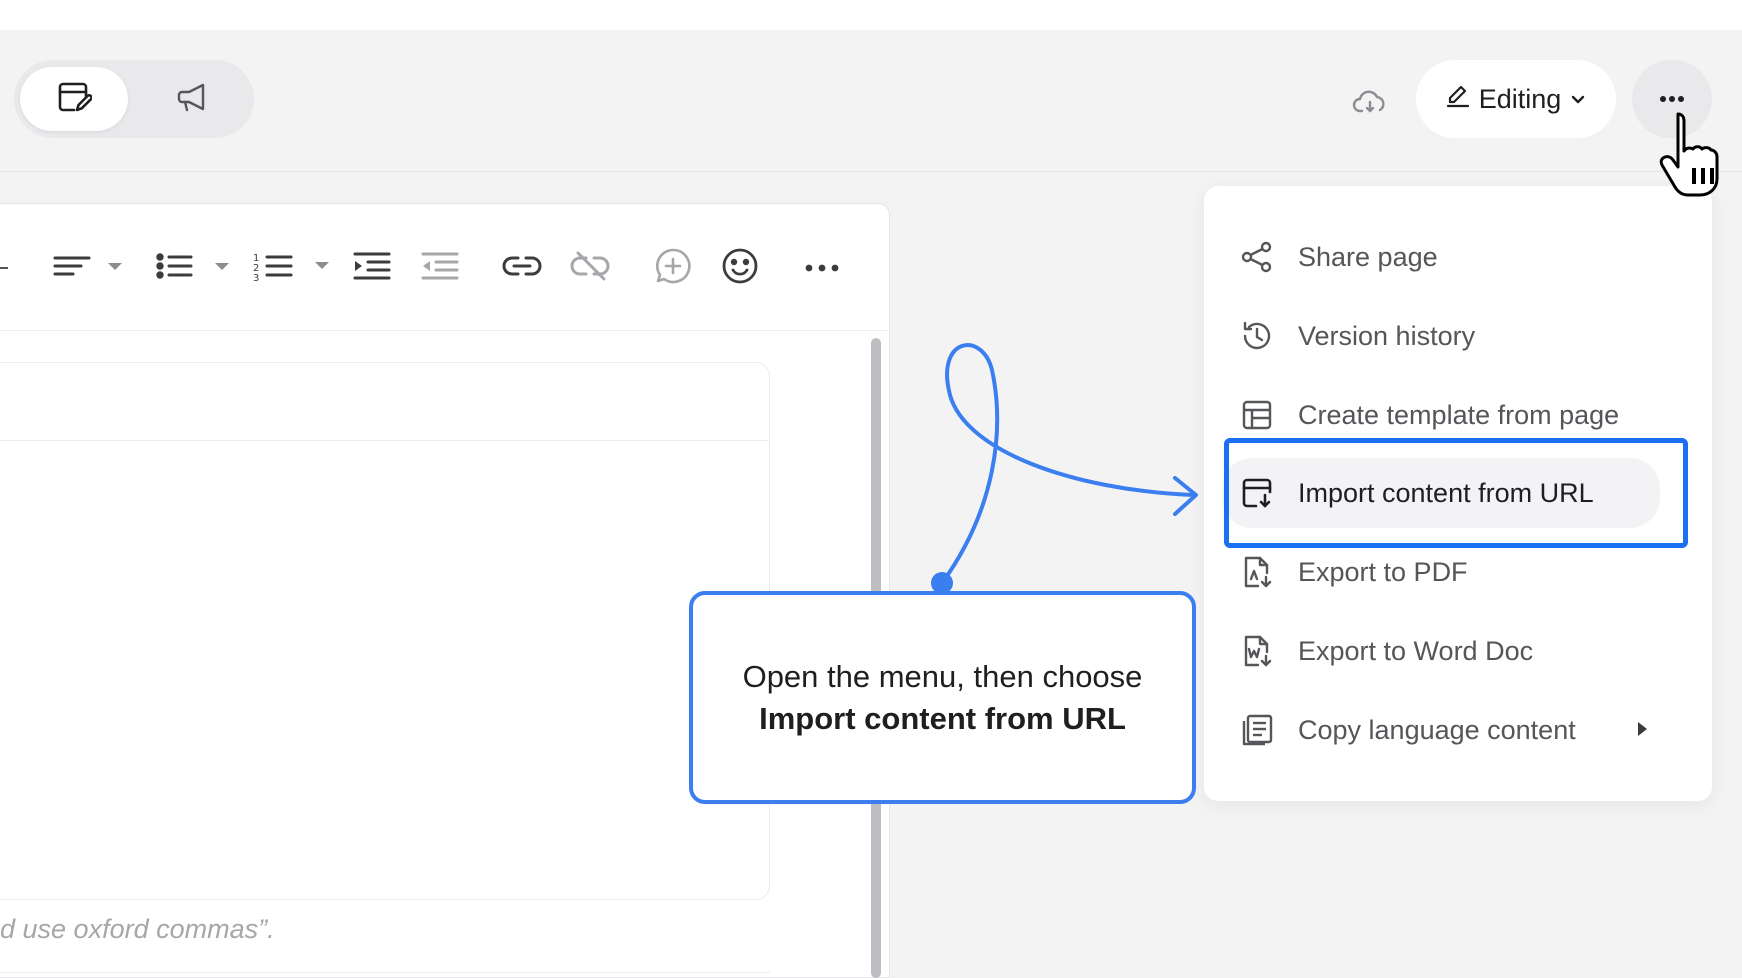 The height and width of the screenshot is (978, 1742). I want to click on edit-mode-button, so click(74, 99).